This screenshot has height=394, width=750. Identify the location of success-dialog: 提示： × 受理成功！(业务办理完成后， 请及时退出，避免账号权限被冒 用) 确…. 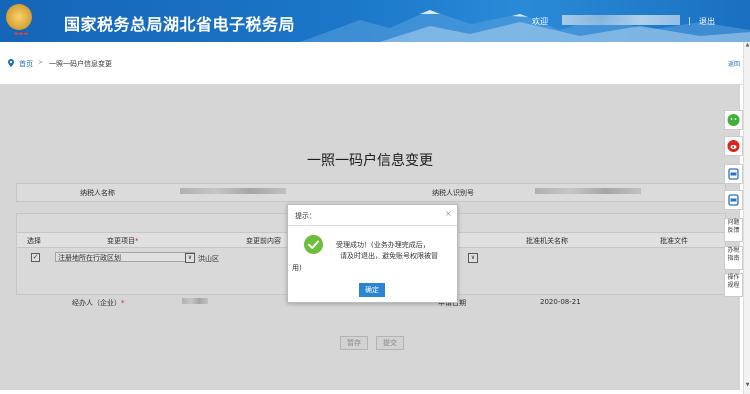
(372, 253).